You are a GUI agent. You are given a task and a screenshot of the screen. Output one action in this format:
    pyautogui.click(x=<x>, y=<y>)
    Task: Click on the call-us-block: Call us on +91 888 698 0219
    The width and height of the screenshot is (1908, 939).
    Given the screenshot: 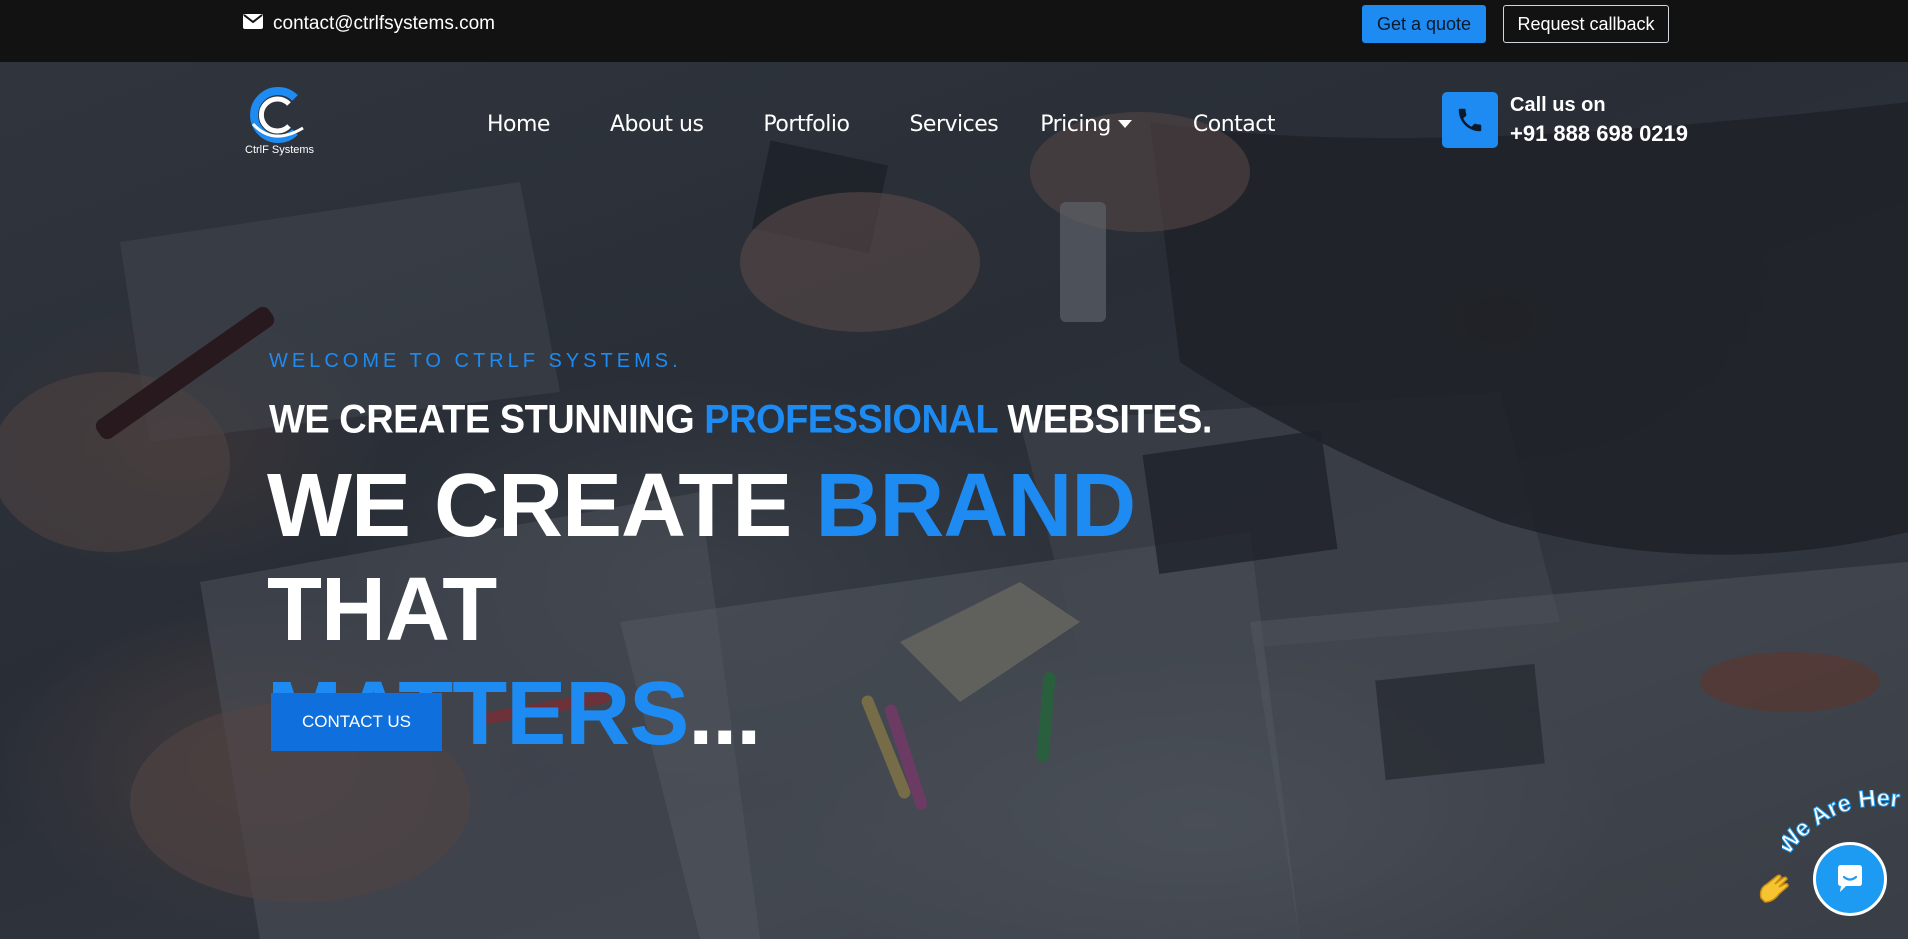 What is the action you would take?
    pyautogui.click(x=1565, y=121)
    